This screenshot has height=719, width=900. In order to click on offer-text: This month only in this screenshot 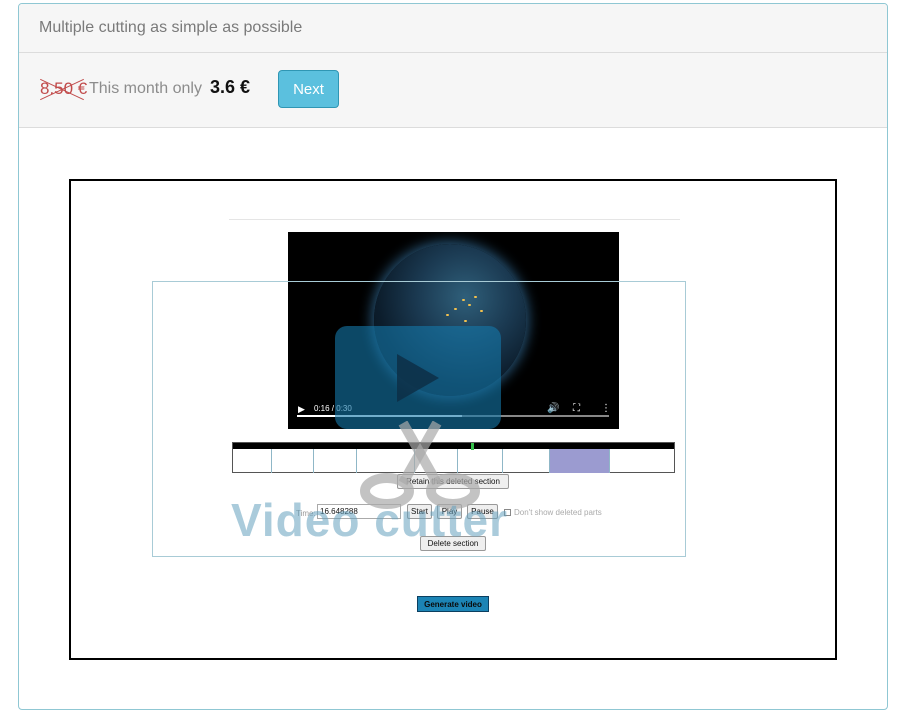, I will do `click(145, 88)`.